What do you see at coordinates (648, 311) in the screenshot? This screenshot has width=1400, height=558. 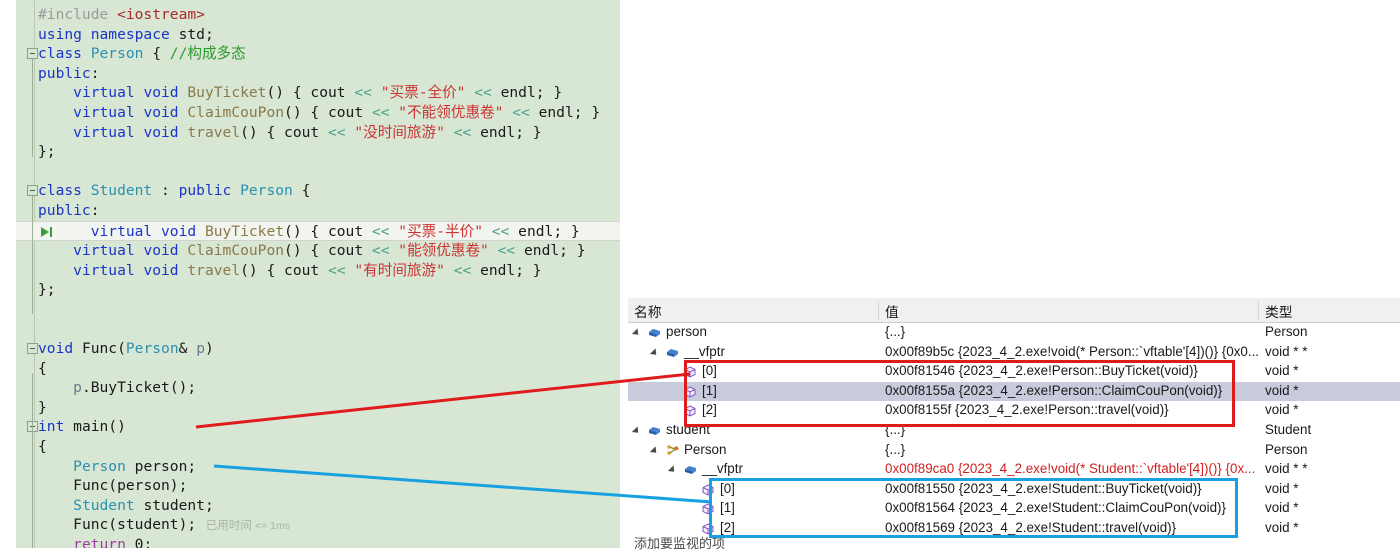 I see `column-header-name: 名称` at bounding box center [648, 311].